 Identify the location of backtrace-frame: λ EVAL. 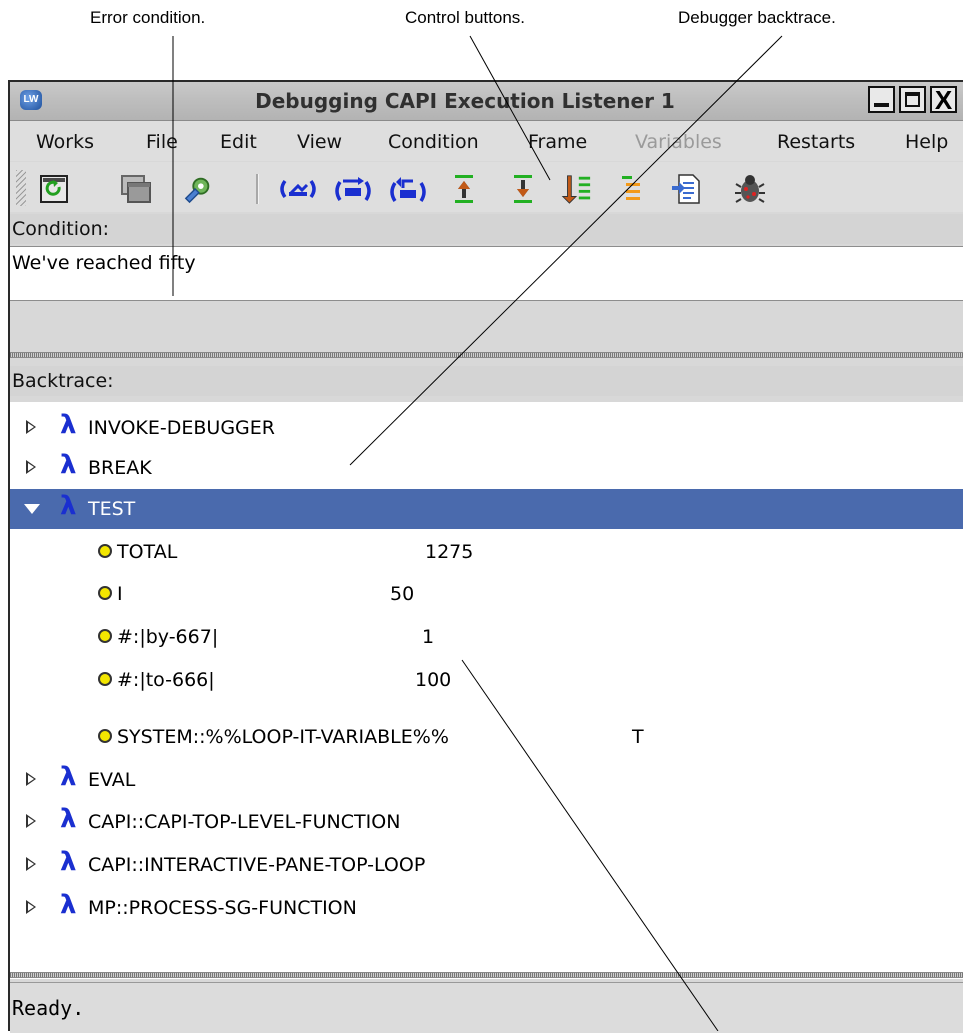
(486, 780).